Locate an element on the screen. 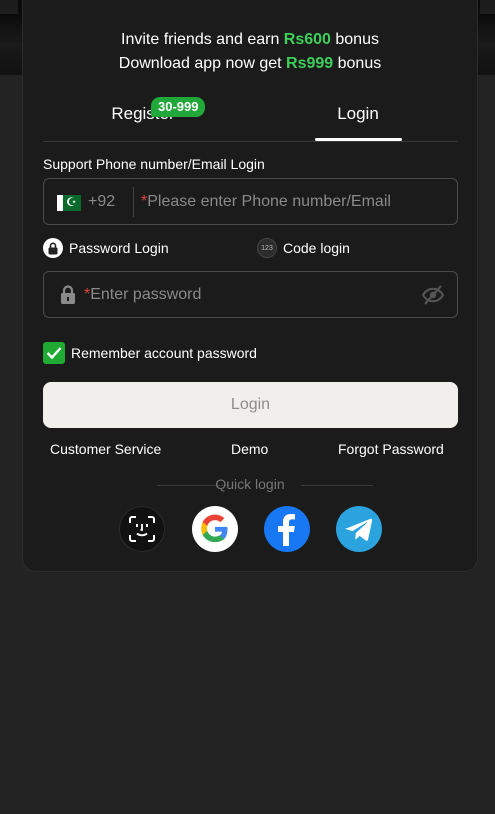 The height and width of the screenshot is (814, 495). google-icon is located at coordinates (214, 528).